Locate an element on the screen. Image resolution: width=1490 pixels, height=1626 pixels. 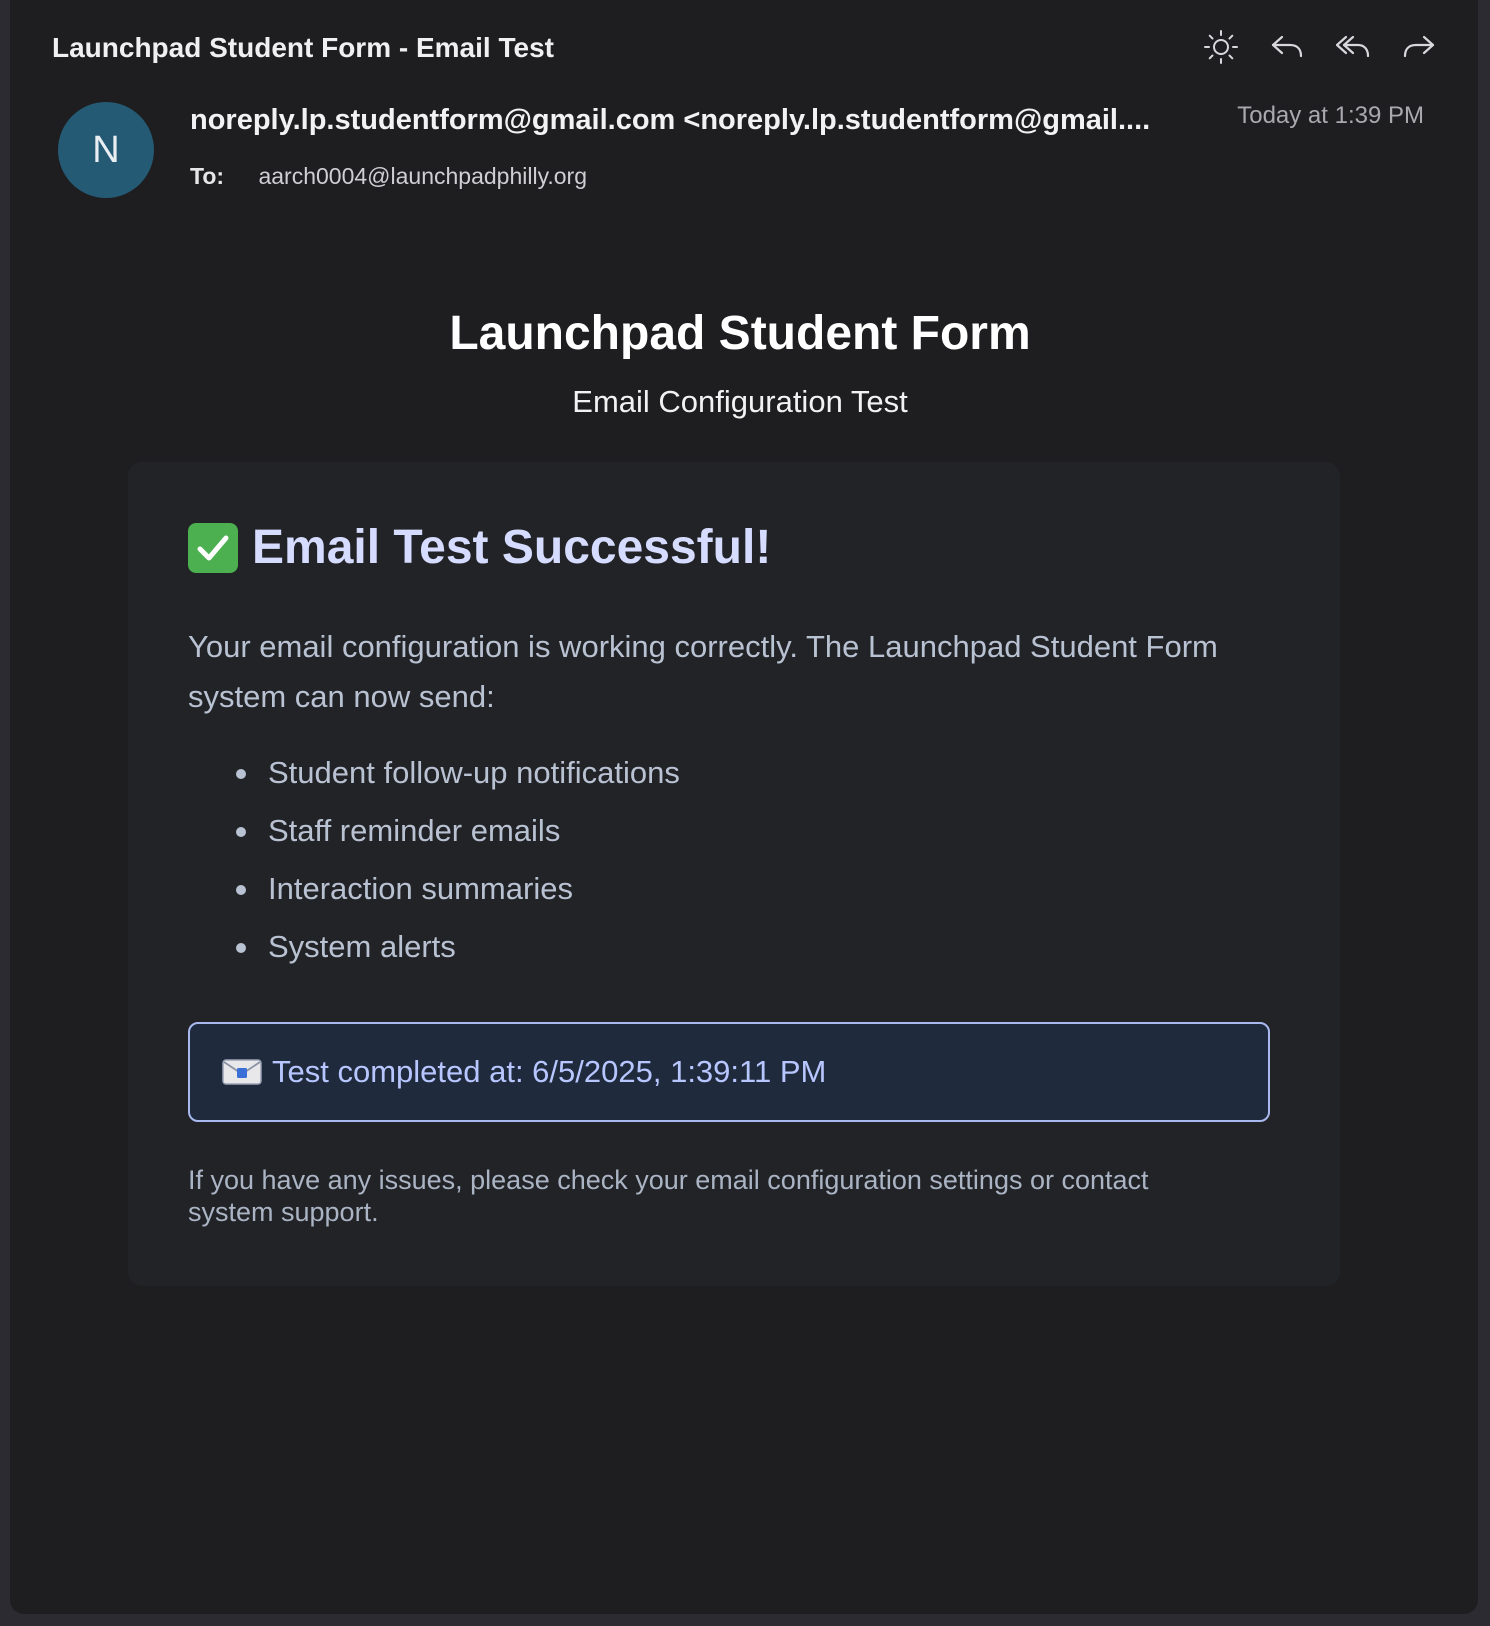
email-toolbar is located at coordinates (1320, 47).